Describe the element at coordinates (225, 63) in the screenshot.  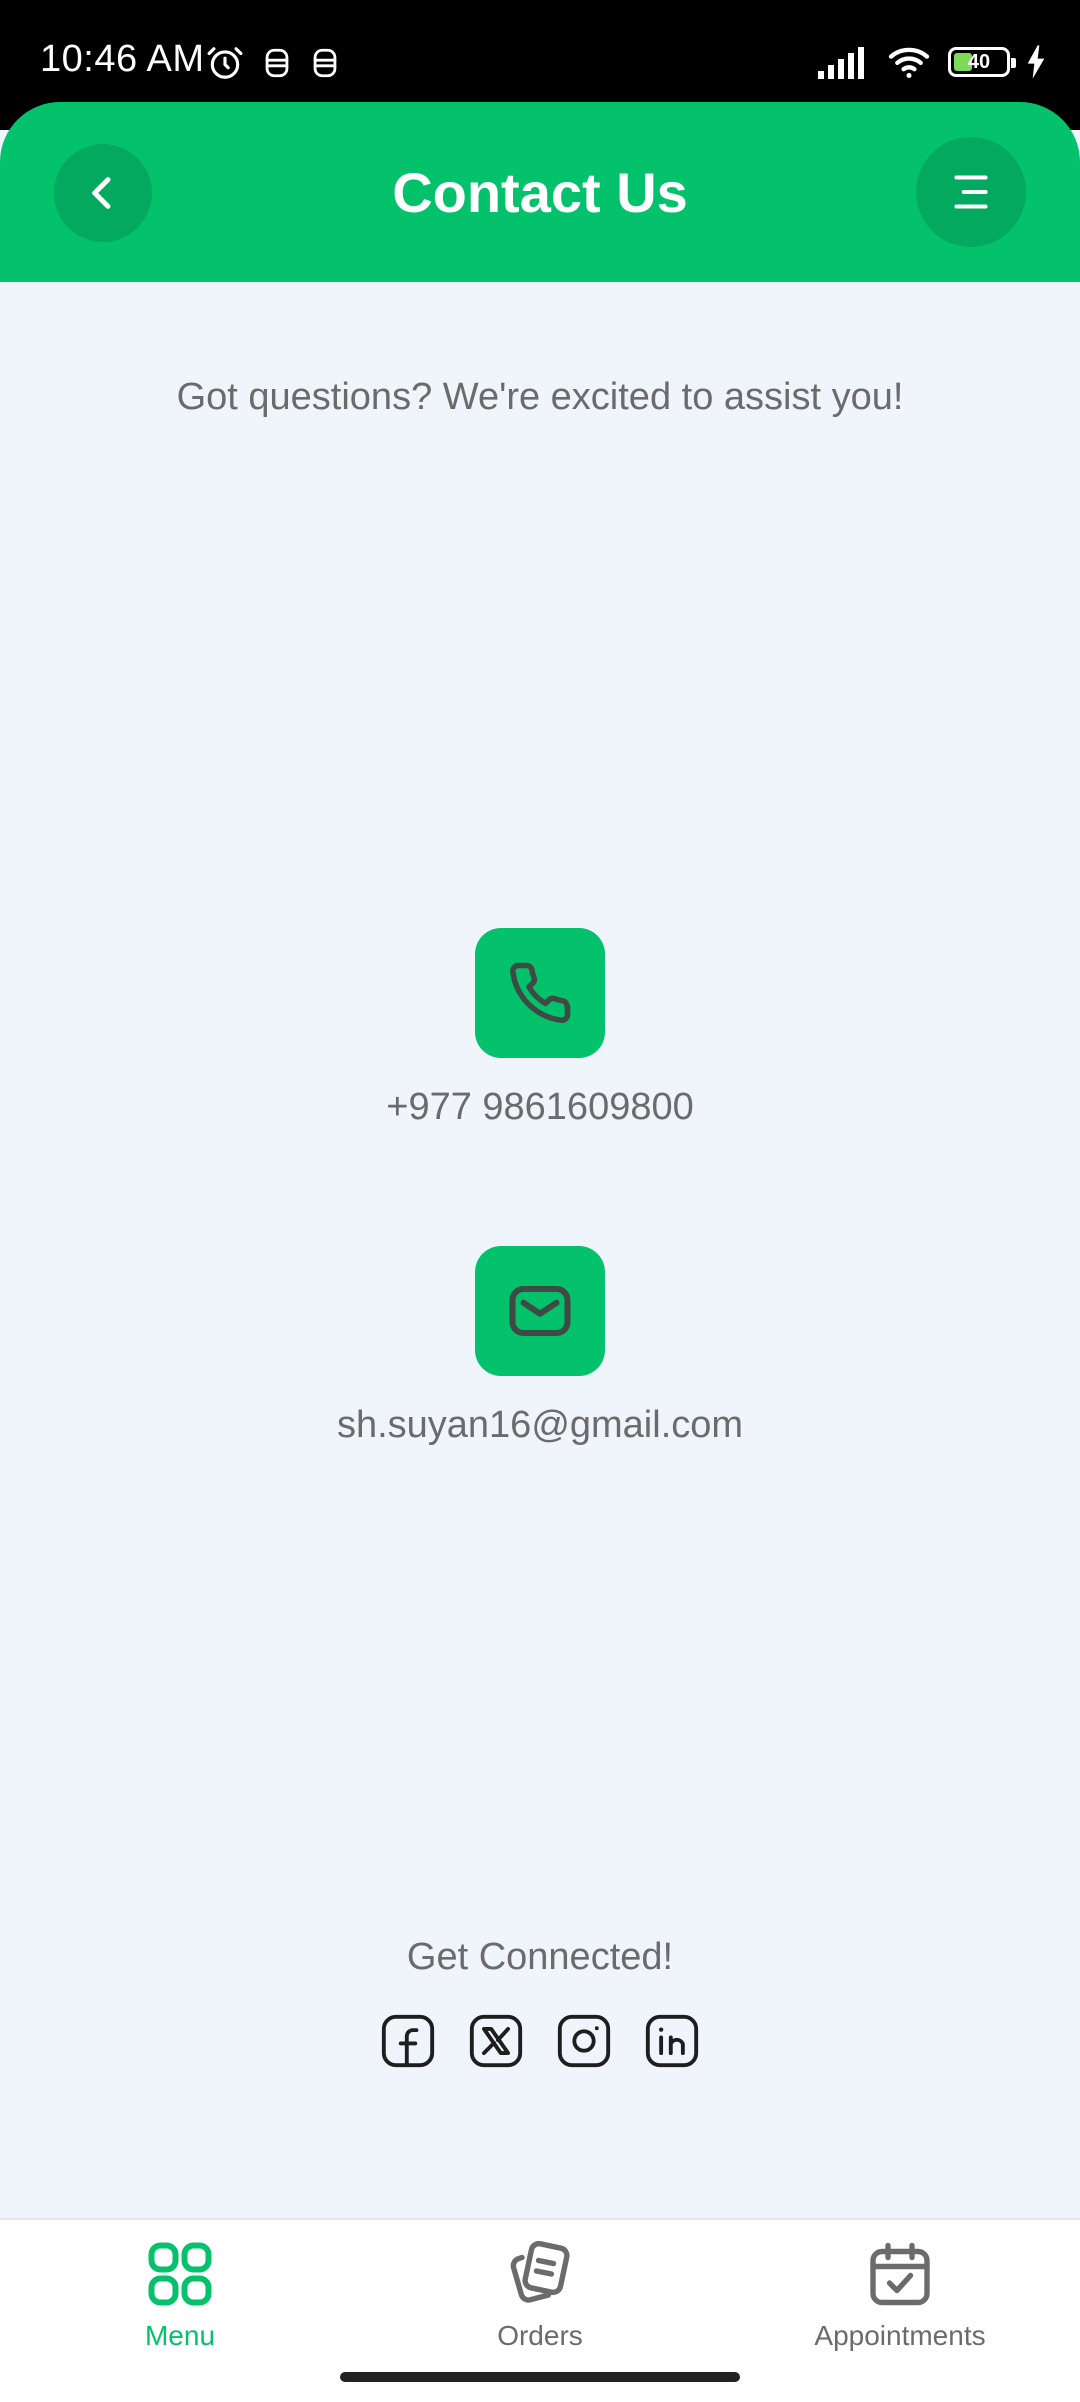
I see `alarm-icon` at that location.